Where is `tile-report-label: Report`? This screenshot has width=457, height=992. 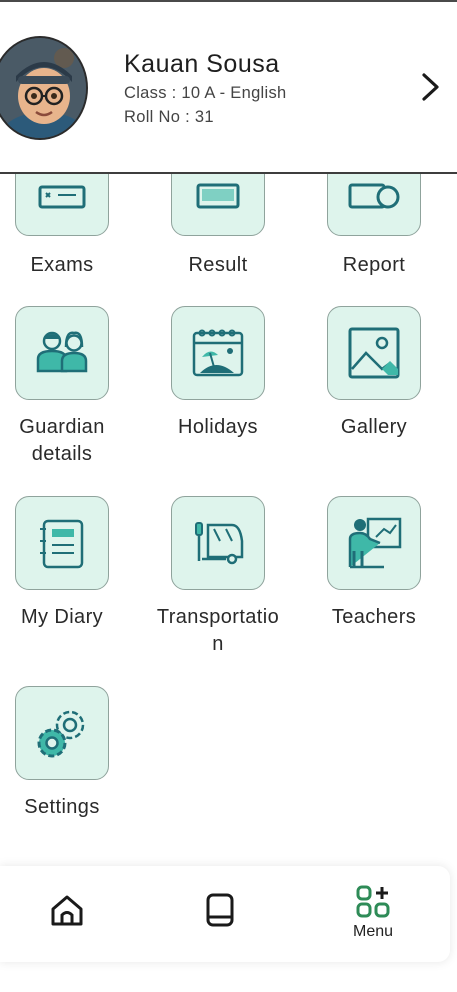
tile-report-label: Report is located at coordinates (374, 265).